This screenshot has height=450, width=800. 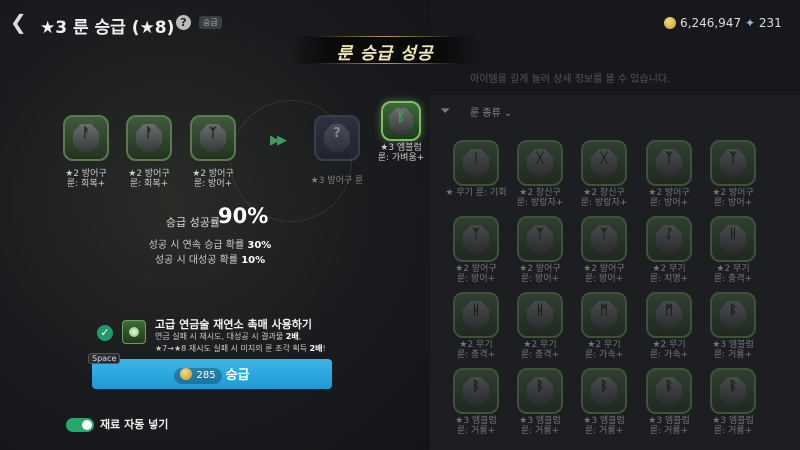 I want to click on inventory-rune-slot: ᛁ, so click(x=476, y=163).